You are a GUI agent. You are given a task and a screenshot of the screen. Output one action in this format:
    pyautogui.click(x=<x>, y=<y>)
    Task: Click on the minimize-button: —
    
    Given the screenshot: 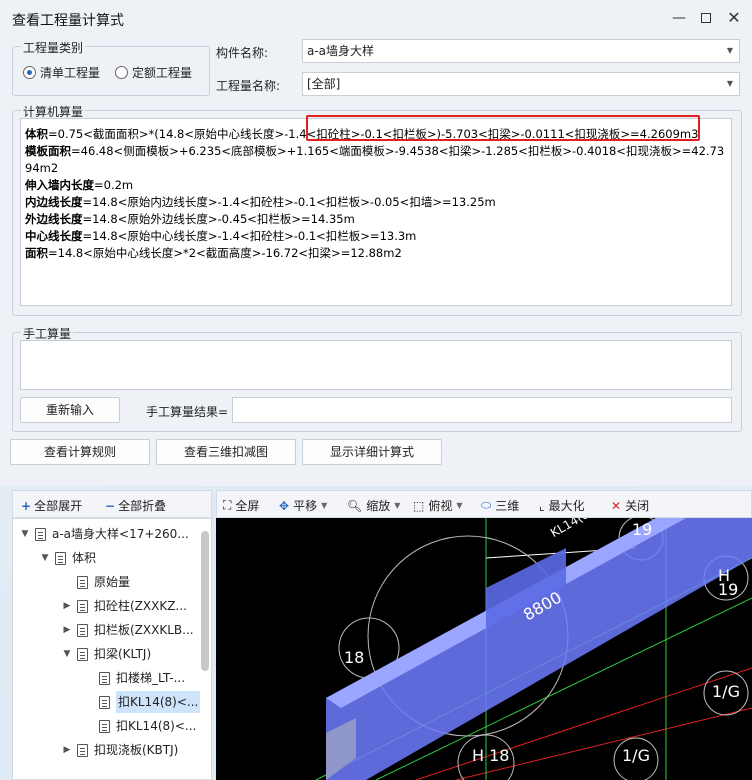 What is the action you would take?
    pyautogui.click(x=679, y=18)
    